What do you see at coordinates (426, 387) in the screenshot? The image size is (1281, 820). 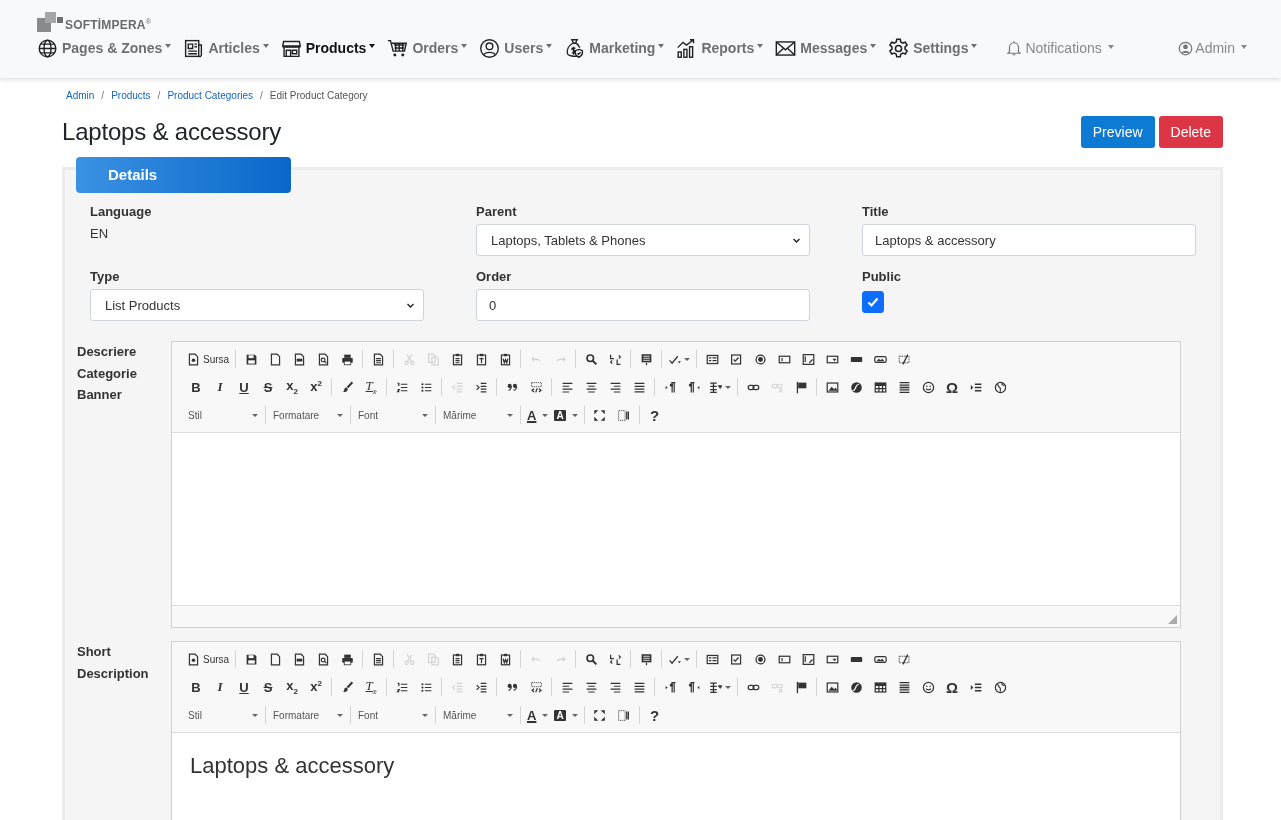 I see `bullet-list-icon` at bounding box center [426, 387].